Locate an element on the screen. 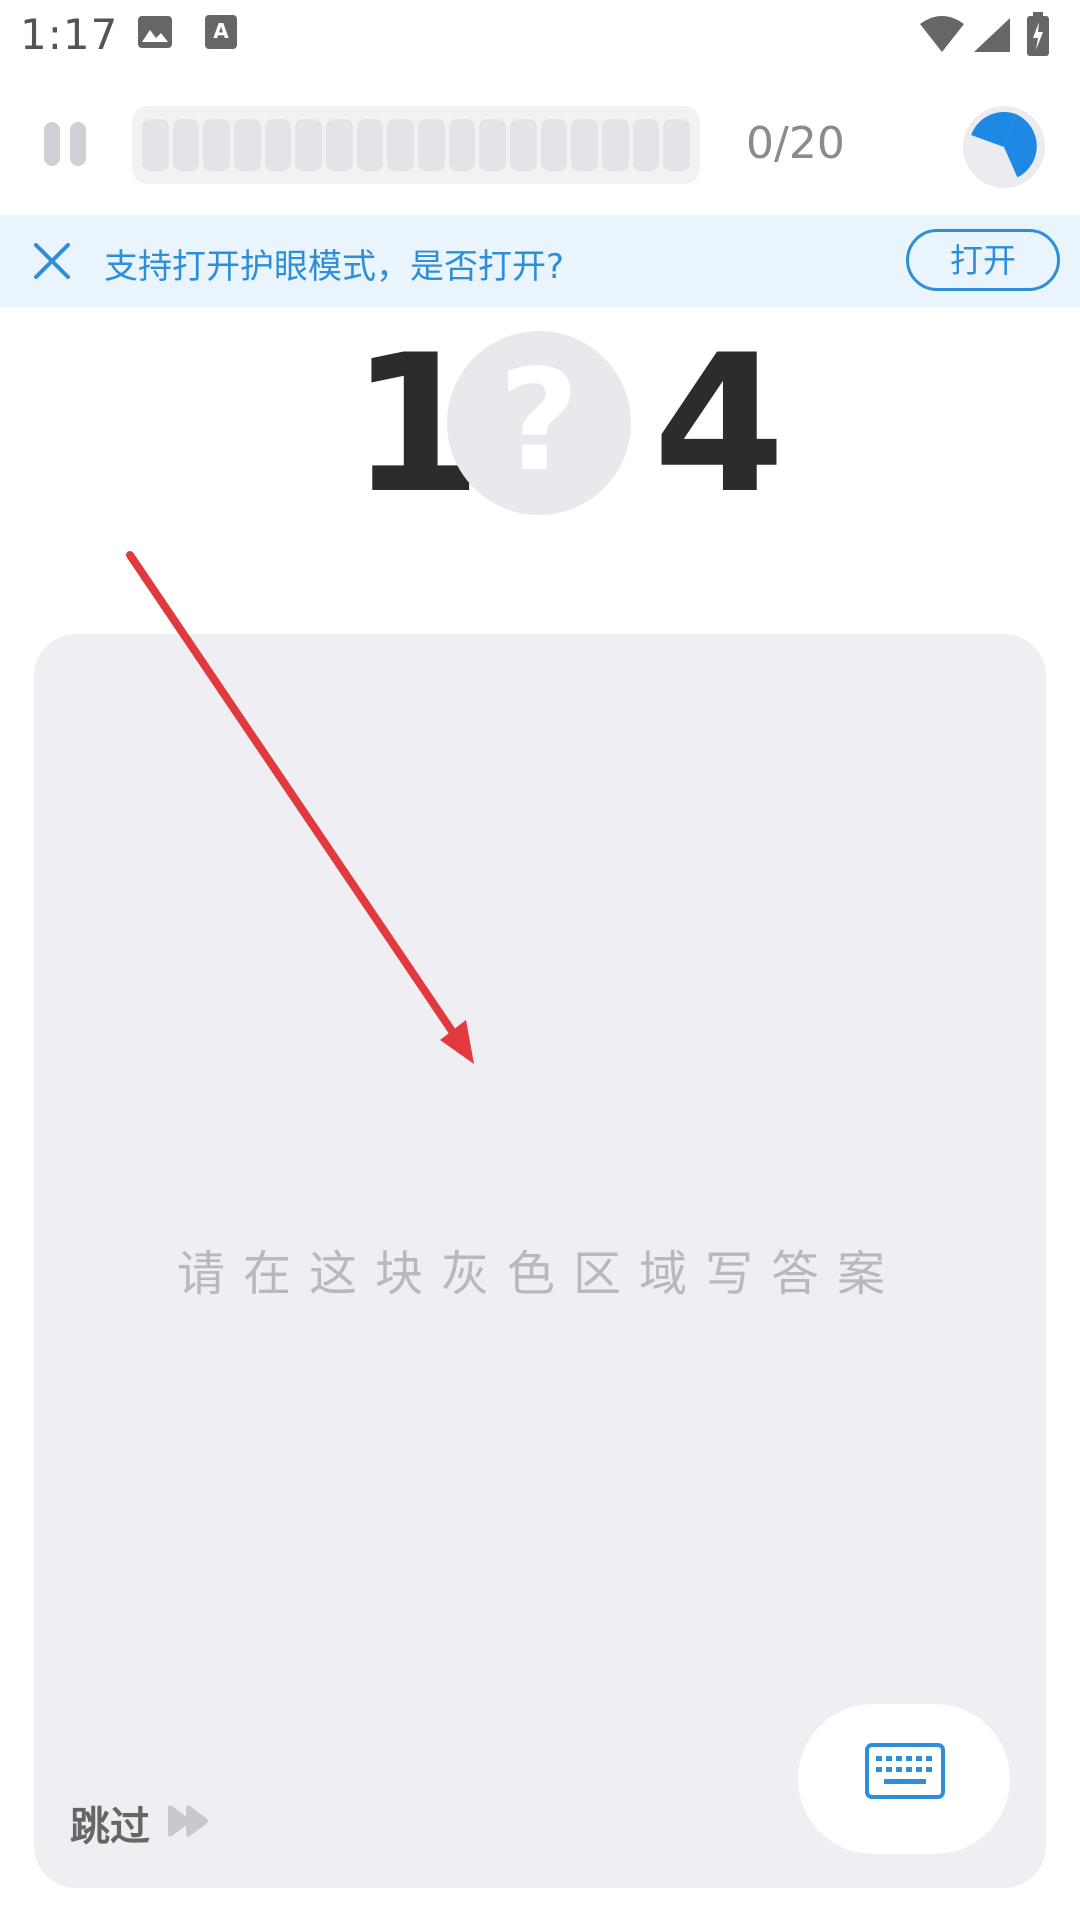  keyboard-icon is located at coordinates (905, 1771).